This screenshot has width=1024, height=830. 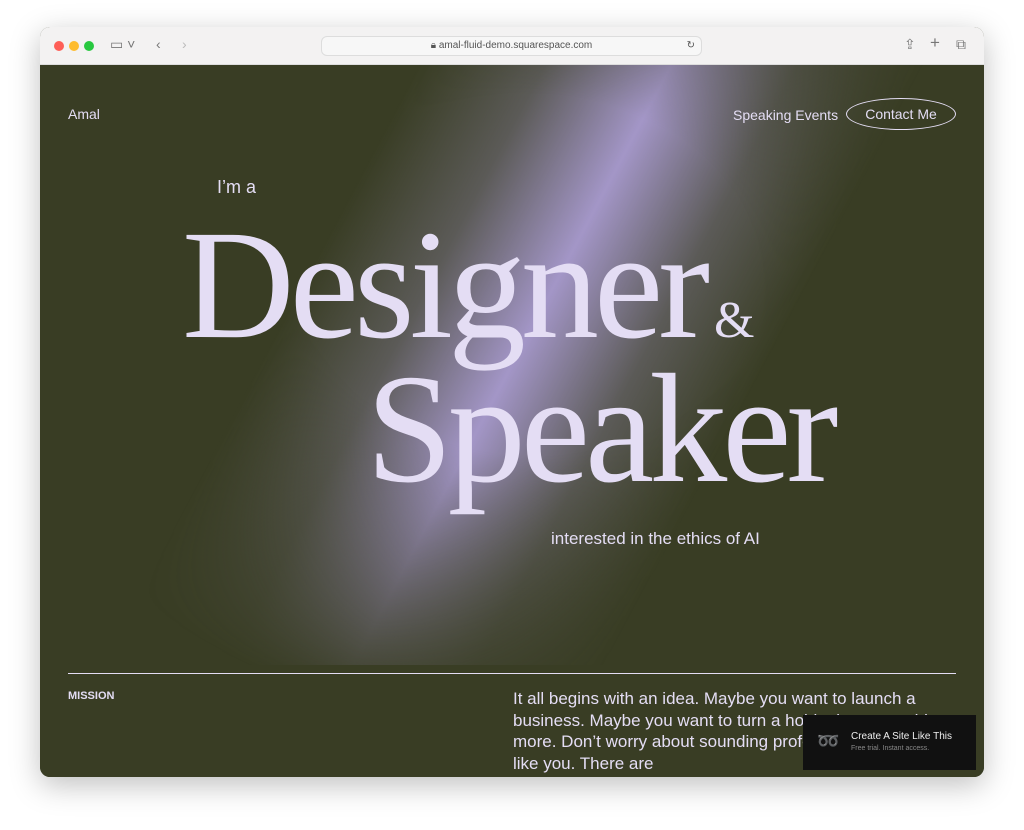 What do you see at coordinates (828, 741) in the screenshot?
I see `squarespace-logo-icon: ➿` at bounding box center [828, 741].